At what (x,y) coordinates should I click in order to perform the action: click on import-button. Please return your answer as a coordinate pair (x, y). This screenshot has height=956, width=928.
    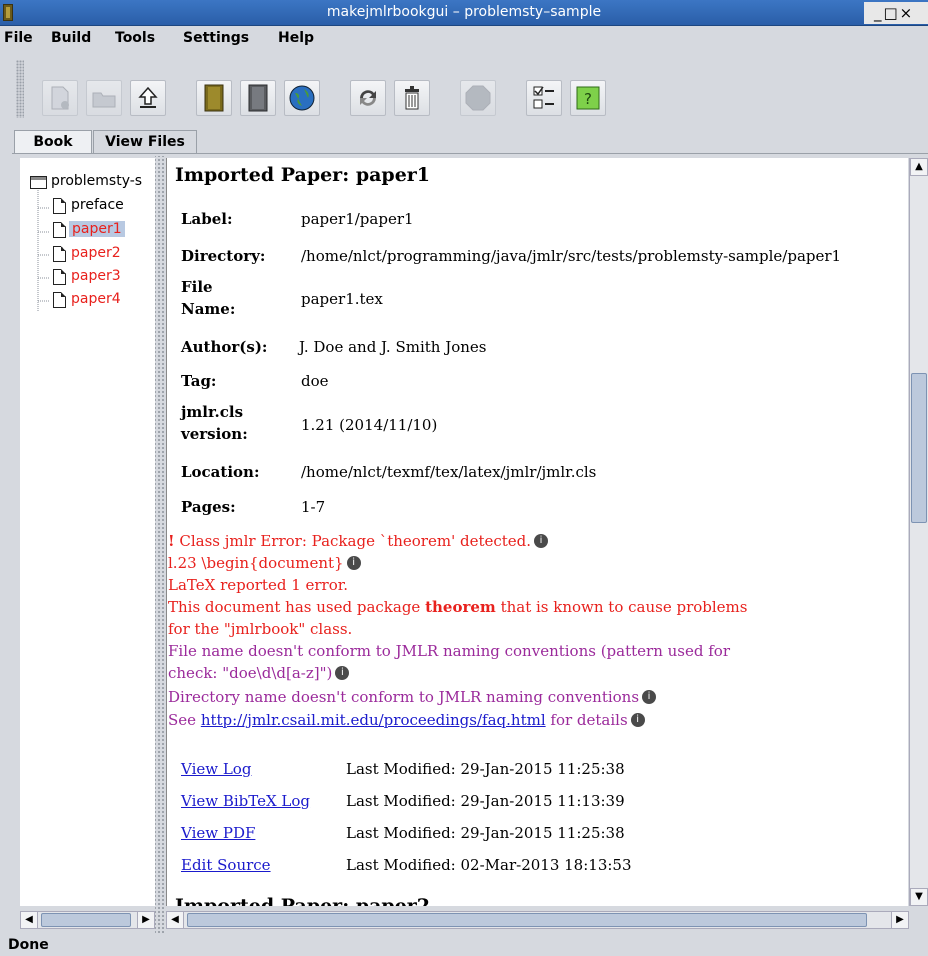
    Looking at the image, I should click on (148, 98).